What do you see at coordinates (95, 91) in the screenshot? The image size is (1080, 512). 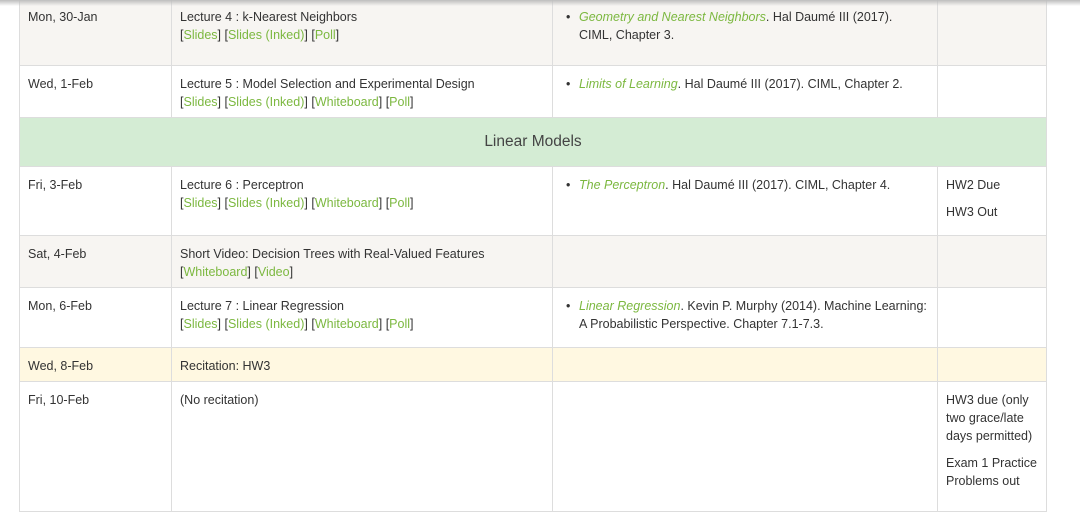 I see `date-cell: Wed, 1-Feb` at bounding box center [95, 91].